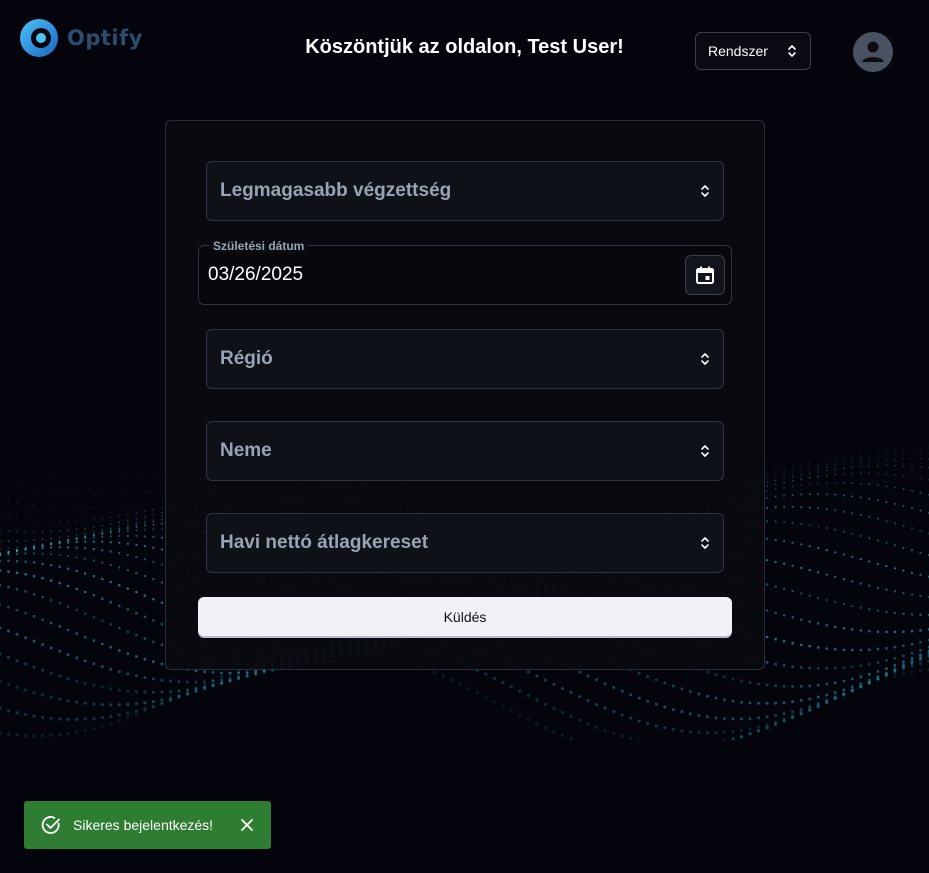  I want to click on calendar-icon, so click(705, 275).